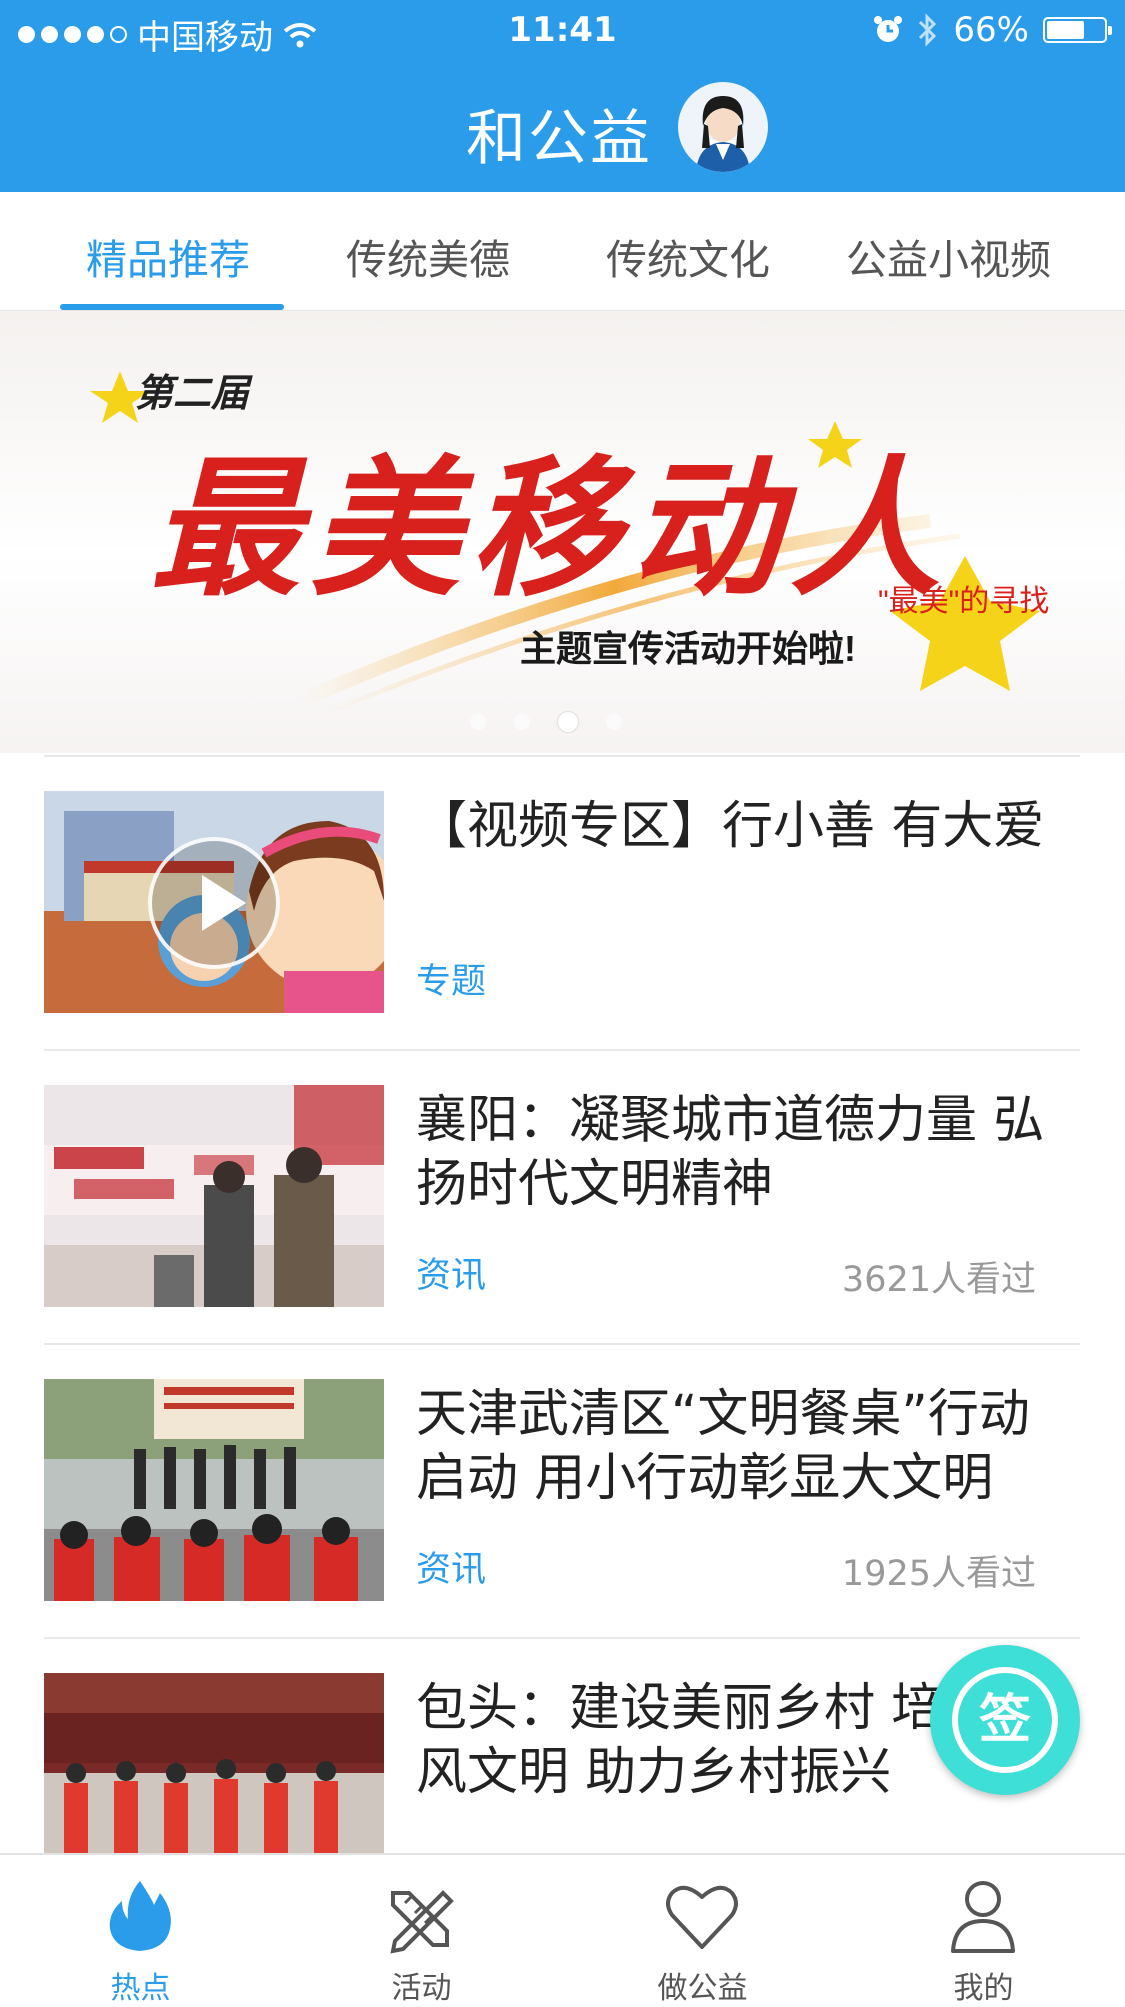 The width and height of the screenshot is (1125, 2007). What do you see at coordinates (559, 139) in the screenshot?
I see `page-title: 和公益` at bounding box center [559, 139].